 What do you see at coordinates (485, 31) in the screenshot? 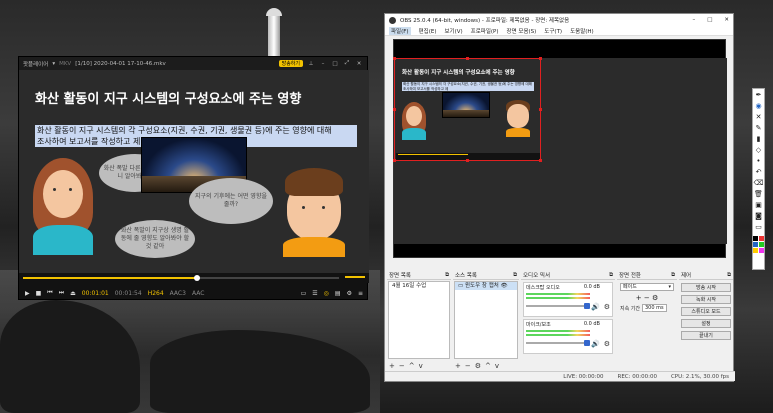
I see `menu-profile: 프로파일(P)` at bounding box center [485, 31].